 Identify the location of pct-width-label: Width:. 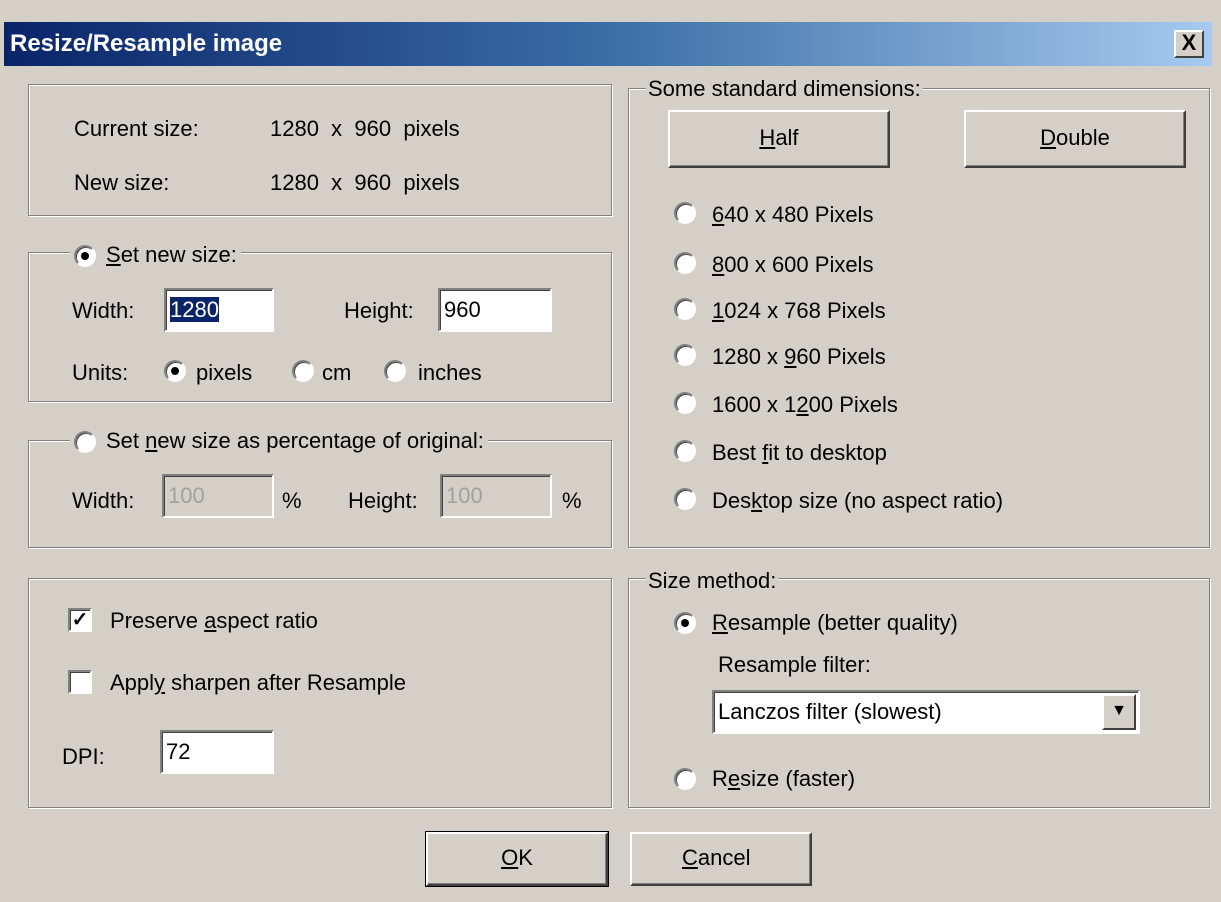
(103, 500).